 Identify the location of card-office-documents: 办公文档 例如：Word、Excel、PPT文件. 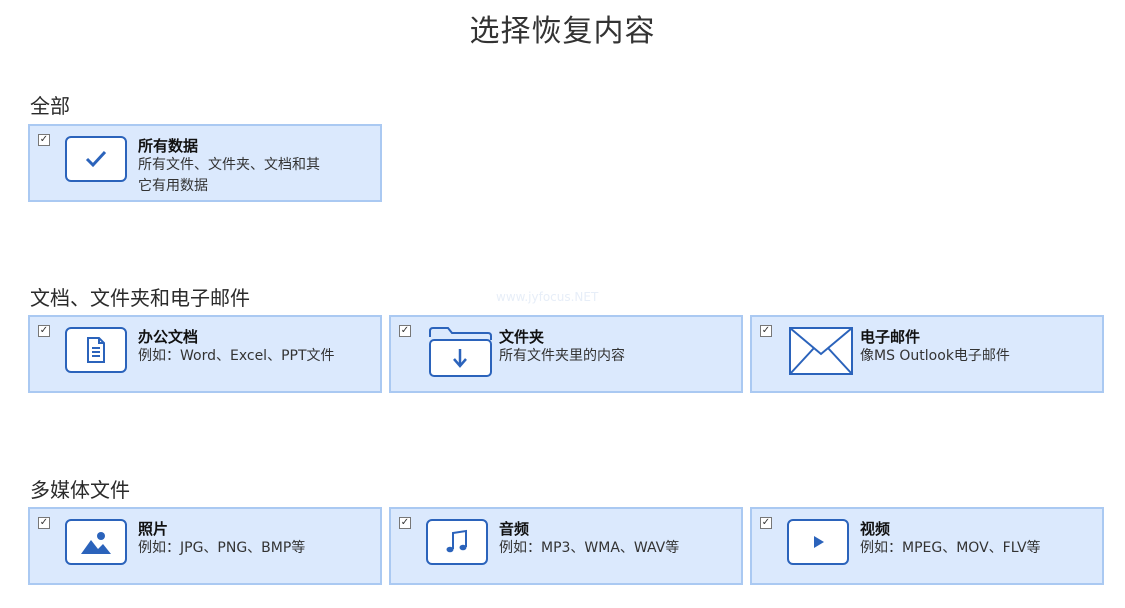
(205, 354).